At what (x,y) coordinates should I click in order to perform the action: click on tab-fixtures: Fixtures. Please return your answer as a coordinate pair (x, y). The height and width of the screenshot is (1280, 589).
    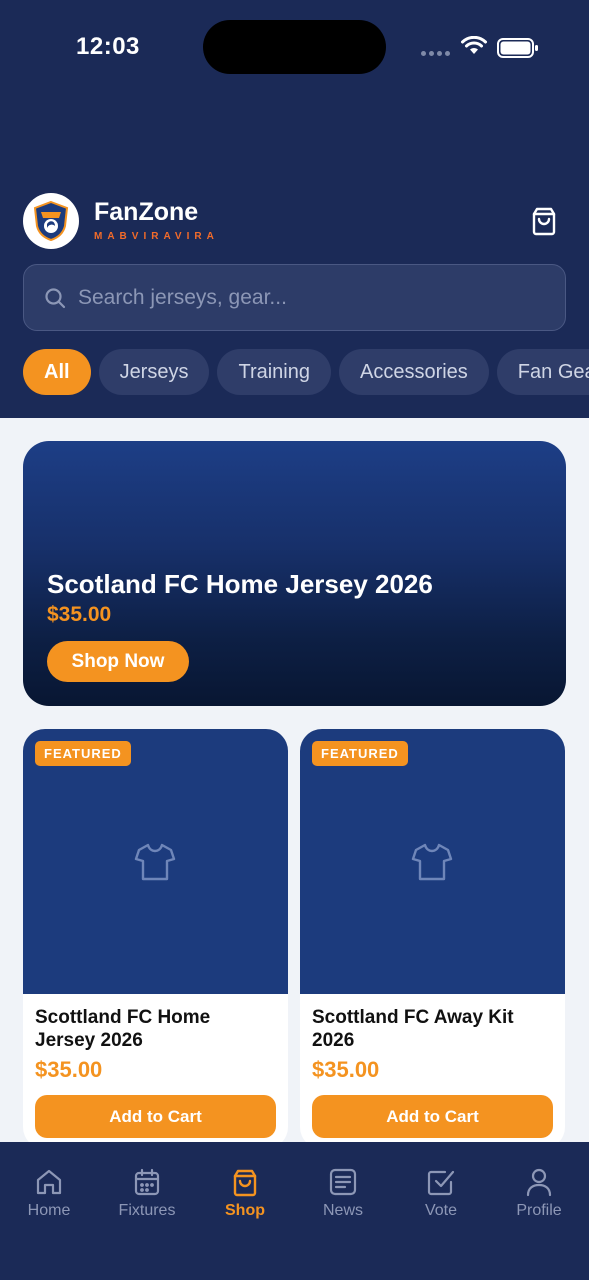
    Looking at the image, I should click on (147, 1196).